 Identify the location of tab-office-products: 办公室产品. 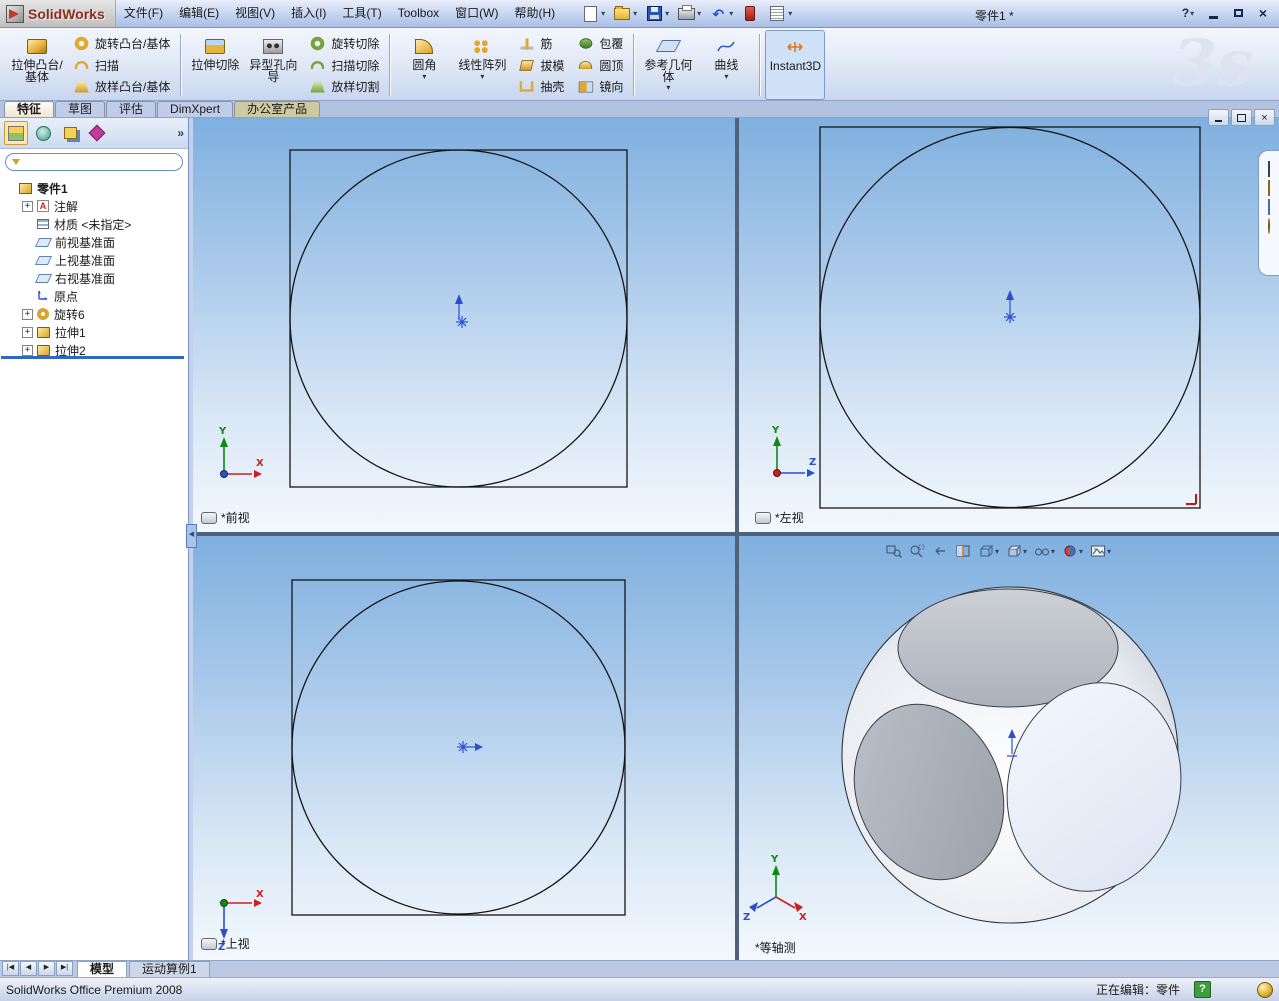
(277, 109).